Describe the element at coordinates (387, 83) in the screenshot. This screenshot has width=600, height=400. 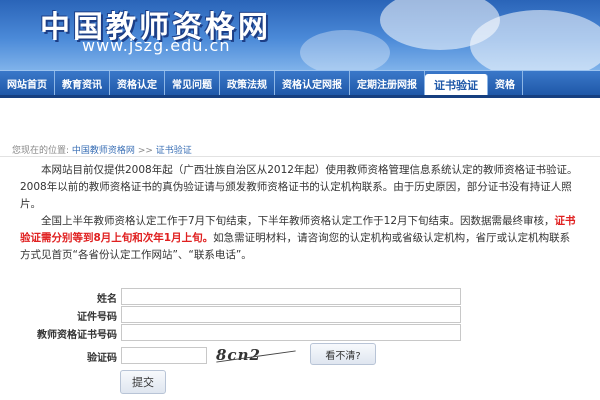
I see `nav-item-registration: 定期注册网报` at that location.